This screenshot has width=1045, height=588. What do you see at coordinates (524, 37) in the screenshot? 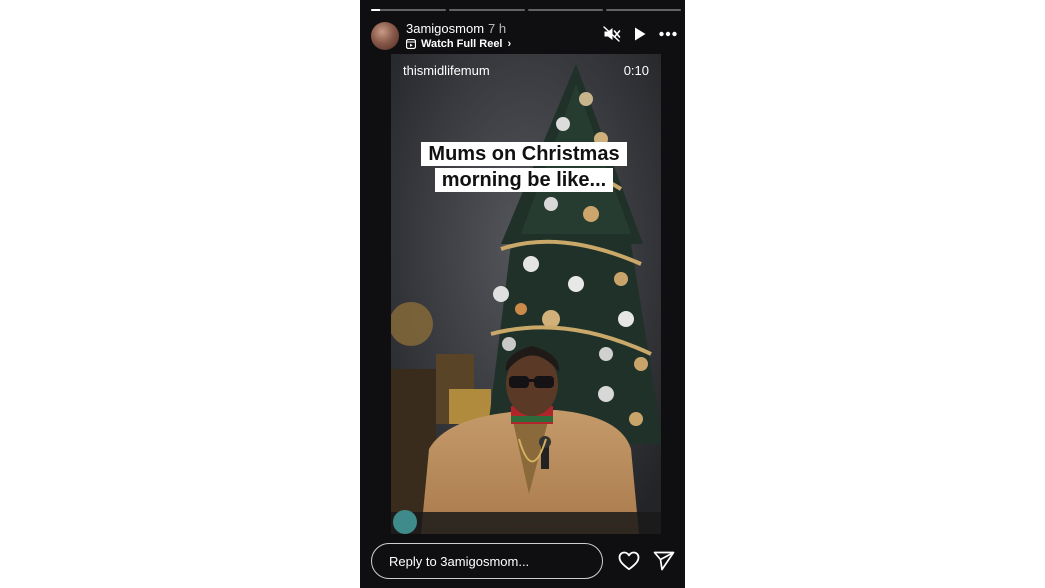
I see `story-header: 3amigosmom 7 h Watch Full Reel ›` at bounding box center [524, 37].